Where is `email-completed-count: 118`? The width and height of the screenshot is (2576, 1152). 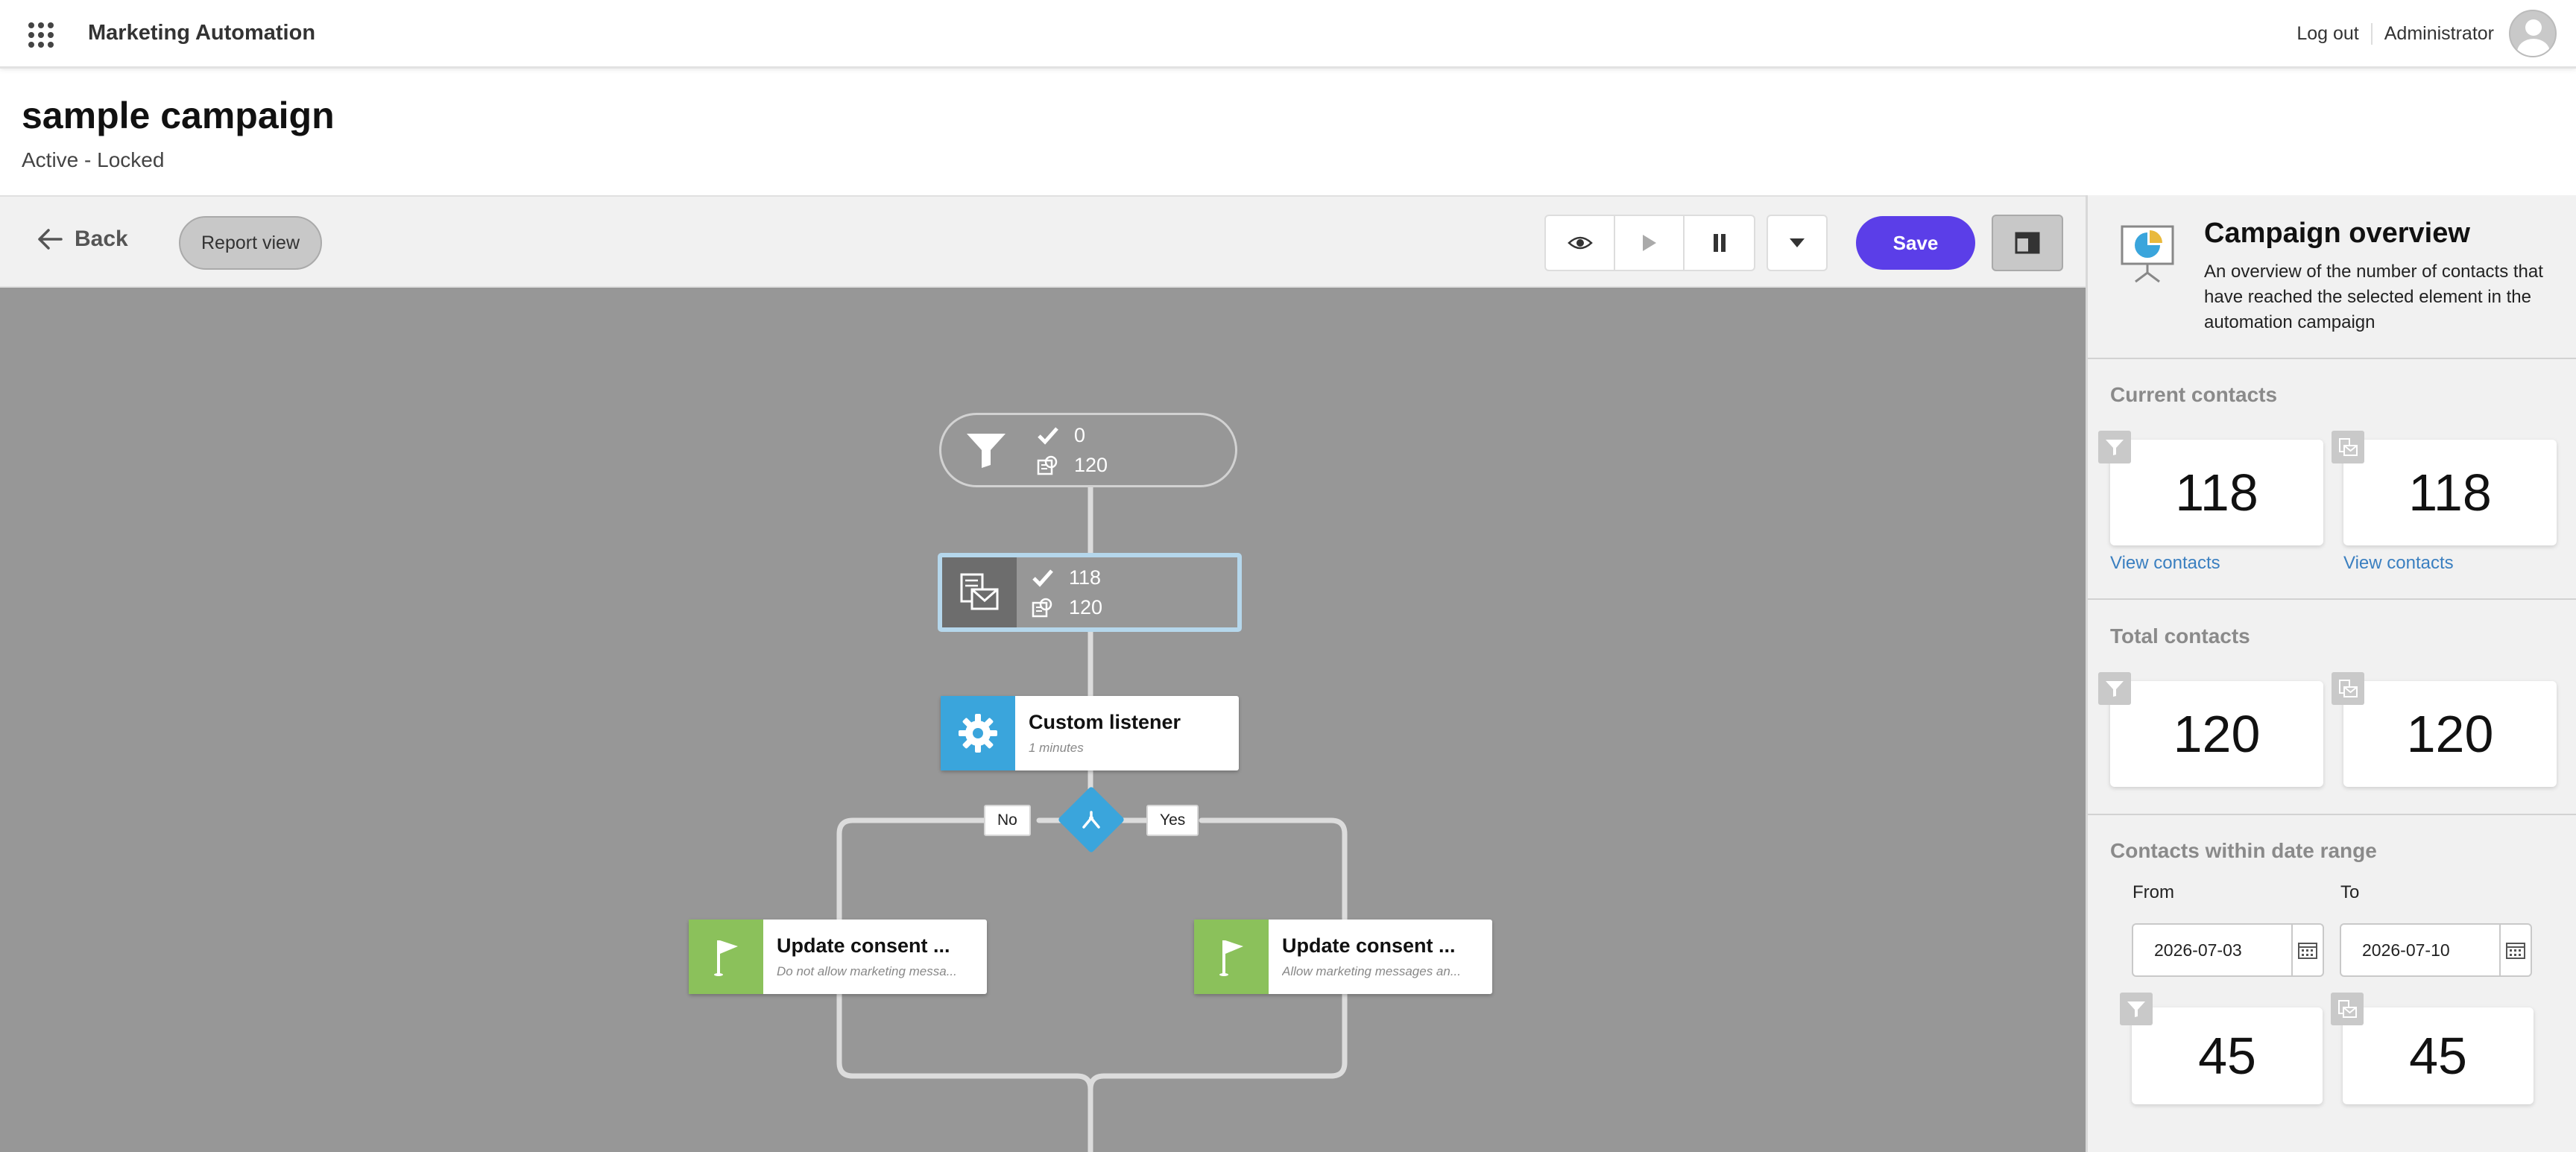 email-completed-count: 118 is located at coordinates (1085, 577).